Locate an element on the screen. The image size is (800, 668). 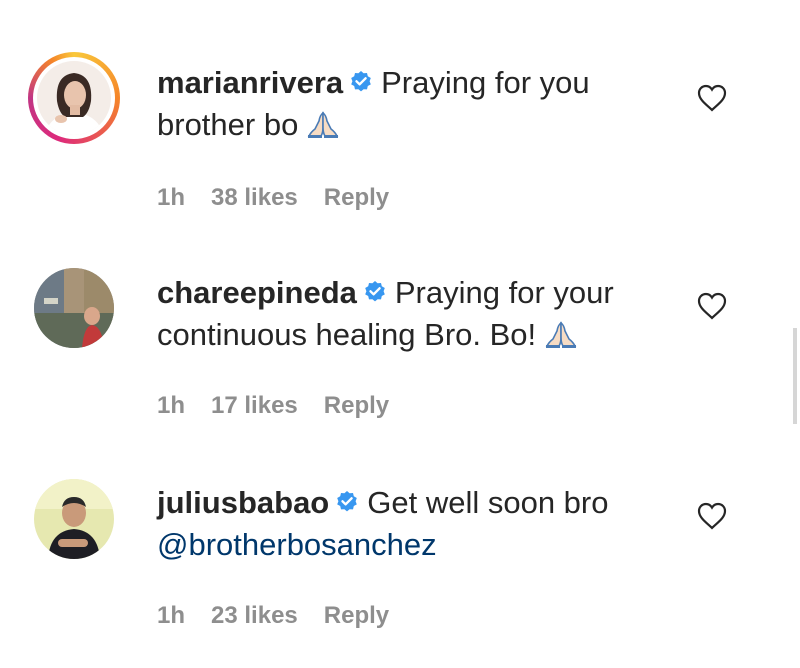
likes-count: 38 likes is located at coordinates (254, 197).